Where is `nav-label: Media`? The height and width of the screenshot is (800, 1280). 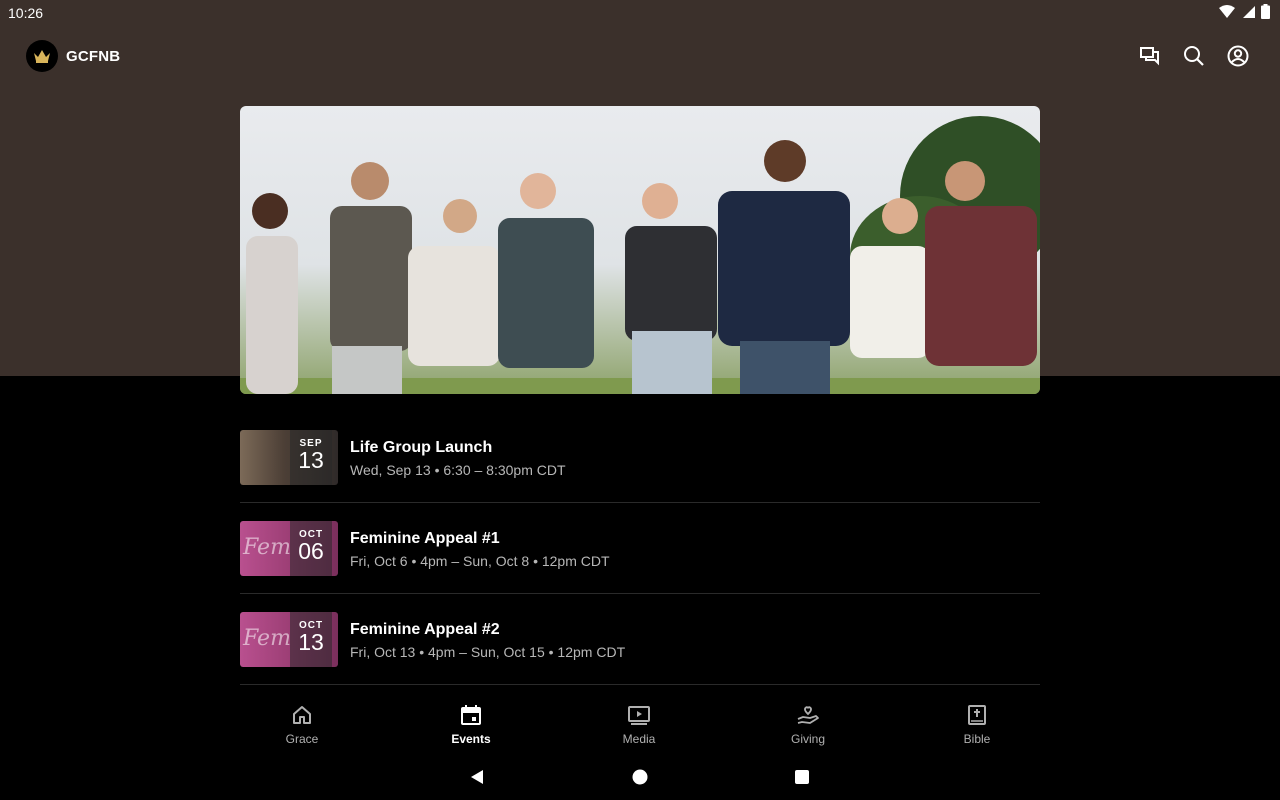 nav-label: Media is located at coordinates (639, 739).